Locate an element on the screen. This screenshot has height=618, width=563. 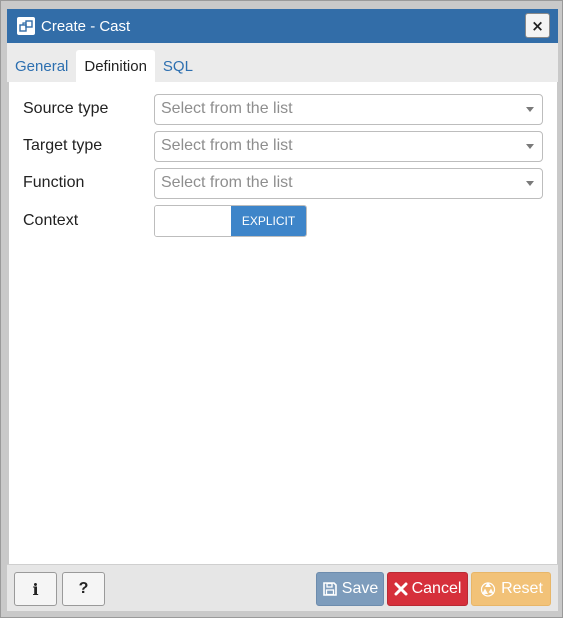
save-button: Save is located at coordinates (350, 589).